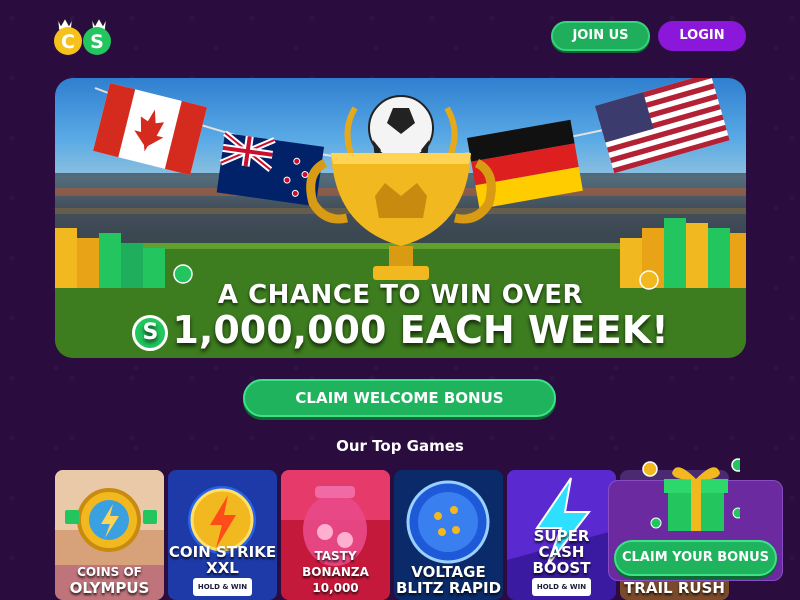 The height and width of the screenshot is (600, 800). What do you see at coordinates (335, 588) in the screenshot?
I see `game-title-line2: 10,000` at bounding box center [335, 588].